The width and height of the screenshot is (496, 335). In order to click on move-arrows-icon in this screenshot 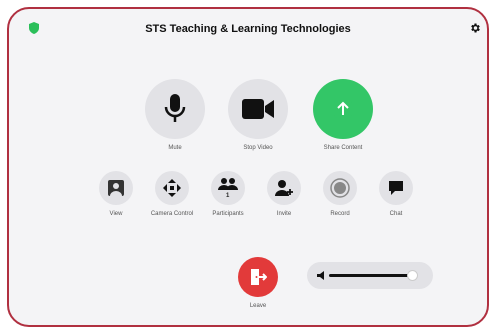, I will do `click(172, 188)`.